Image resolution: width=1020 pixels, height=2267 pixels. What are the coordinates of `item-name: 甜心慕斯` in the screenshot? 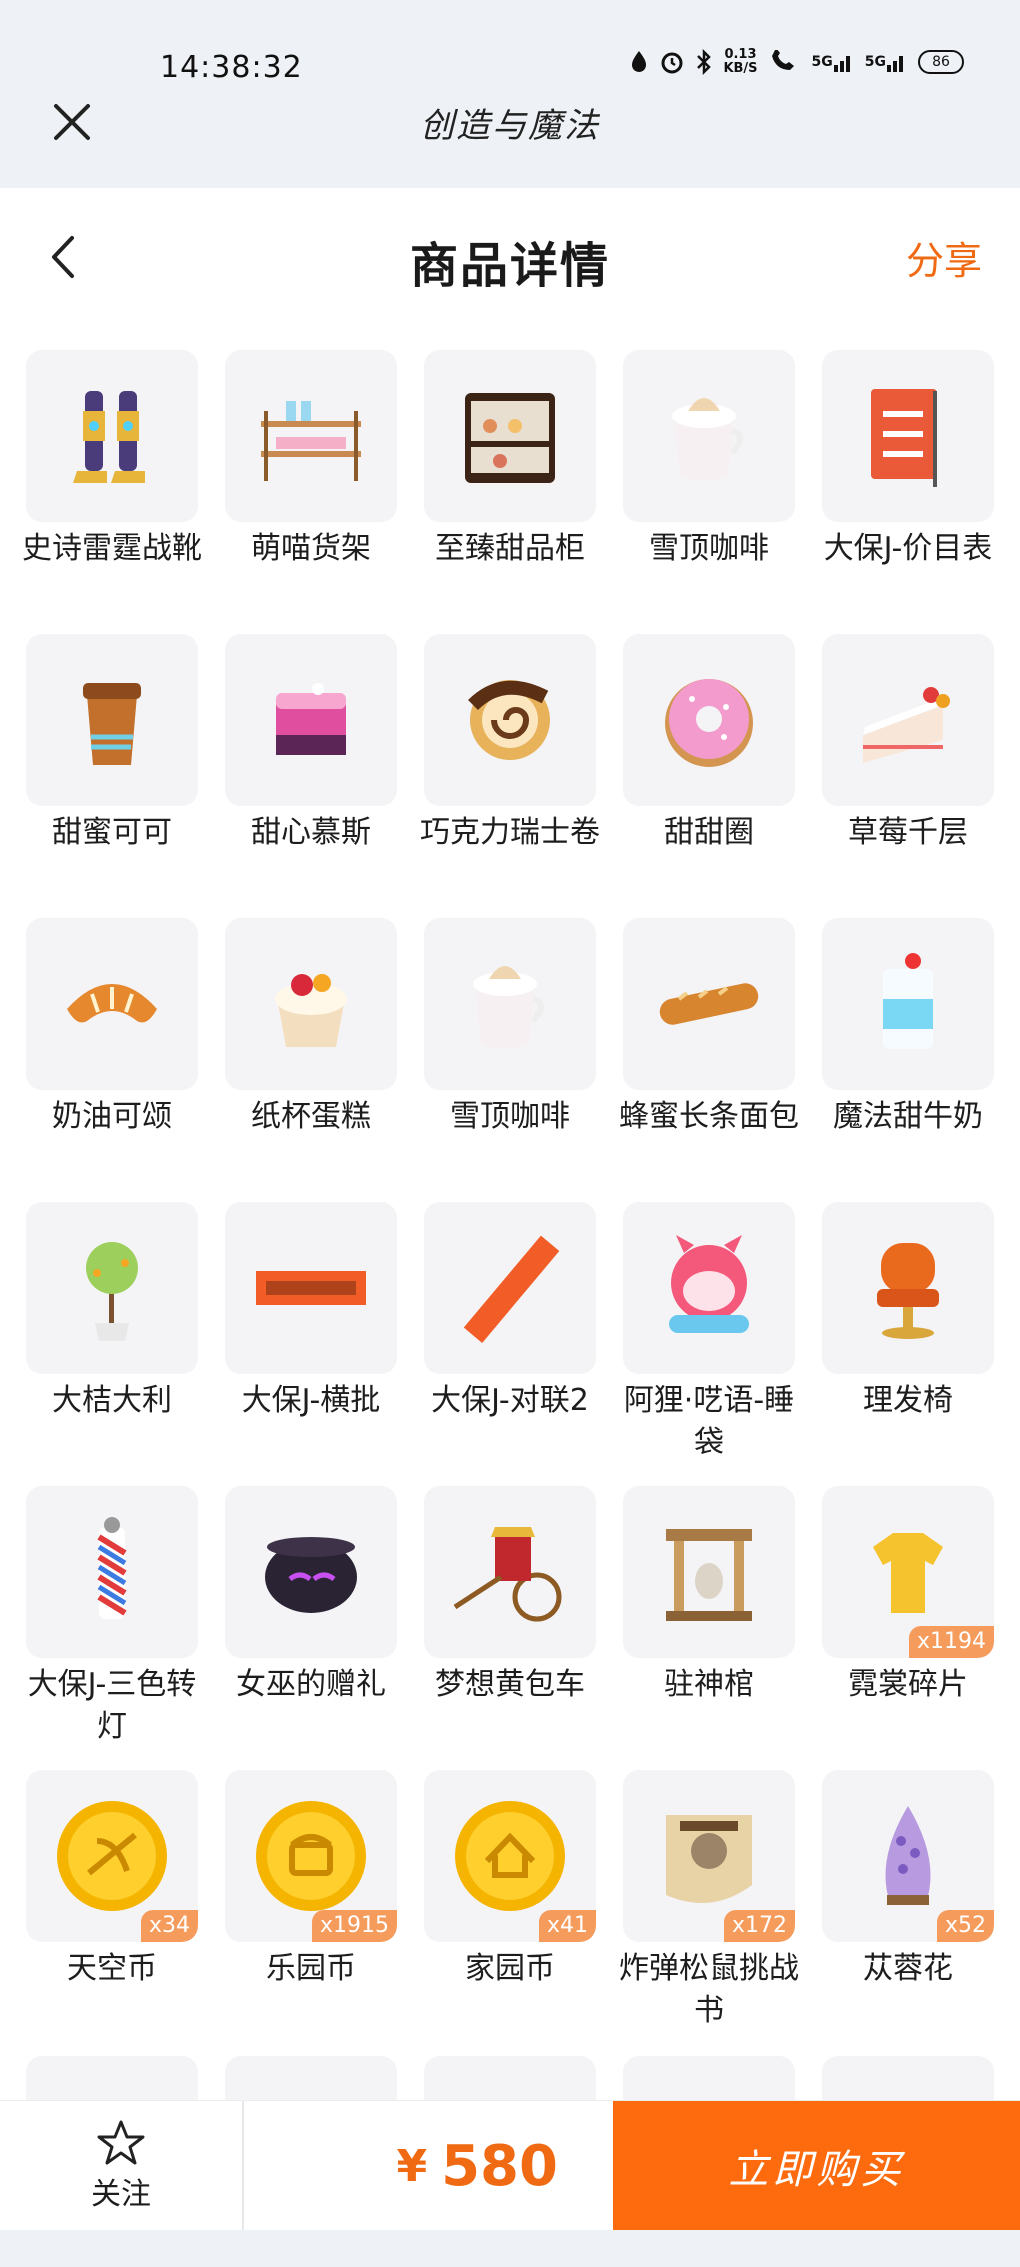 It's located at (311, 832).